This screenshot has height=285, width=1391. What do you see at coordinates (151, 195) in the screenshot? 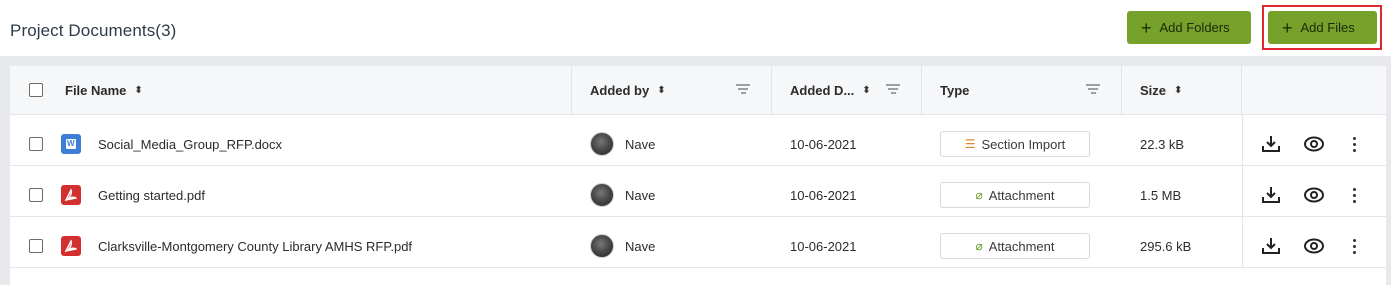
I see `file-name: Getting started.pdf` at bounding box center [151, 195].